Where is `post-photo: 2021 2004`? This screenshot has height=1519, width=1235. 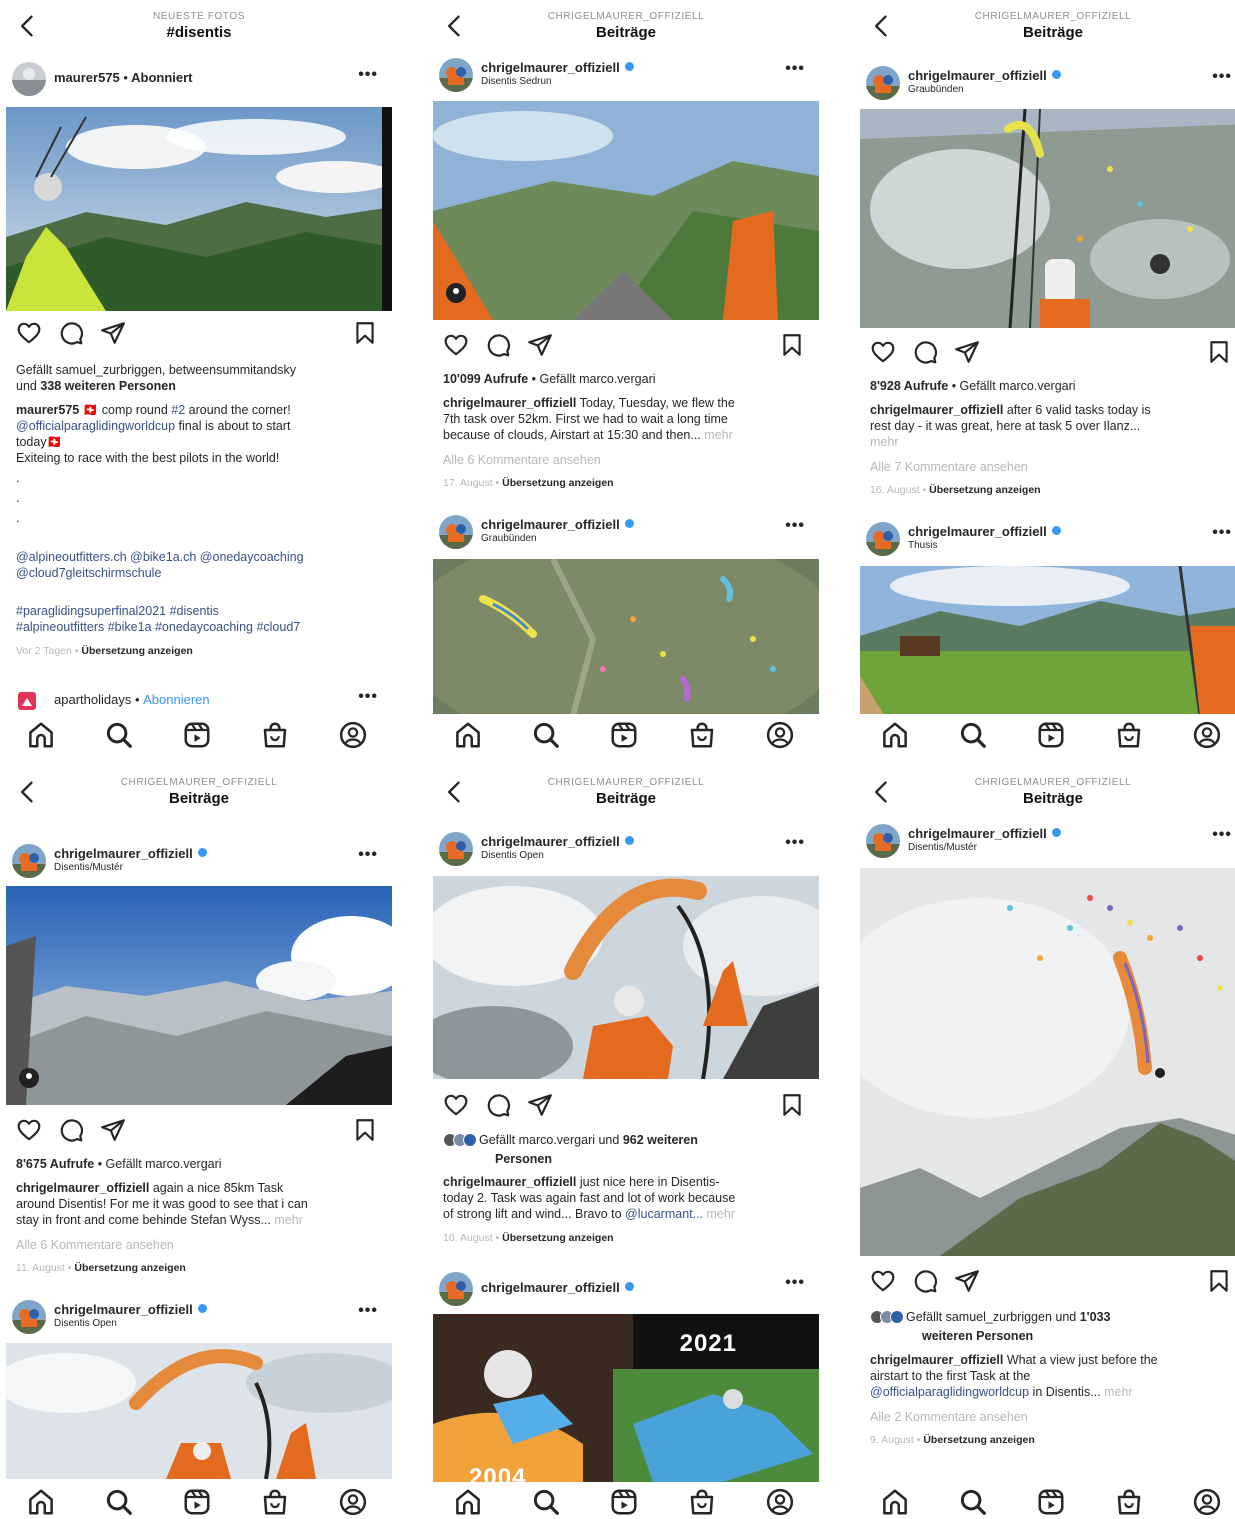 post-photo: 2021 2004 is located at coordinates (626, 1398).